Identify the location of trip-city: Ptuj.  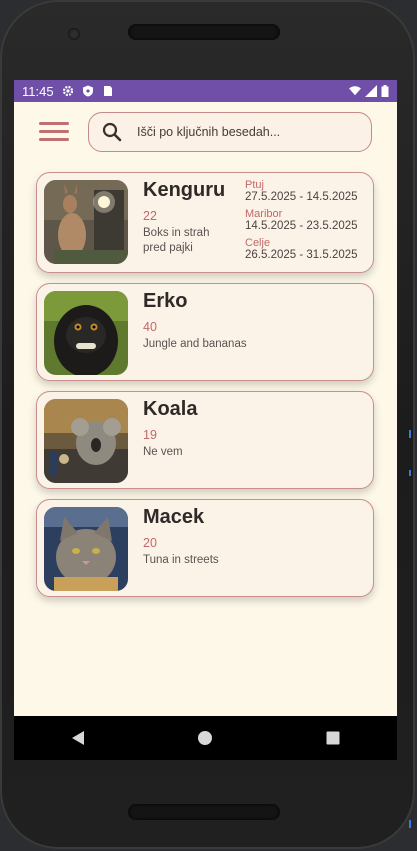
(254, 185).